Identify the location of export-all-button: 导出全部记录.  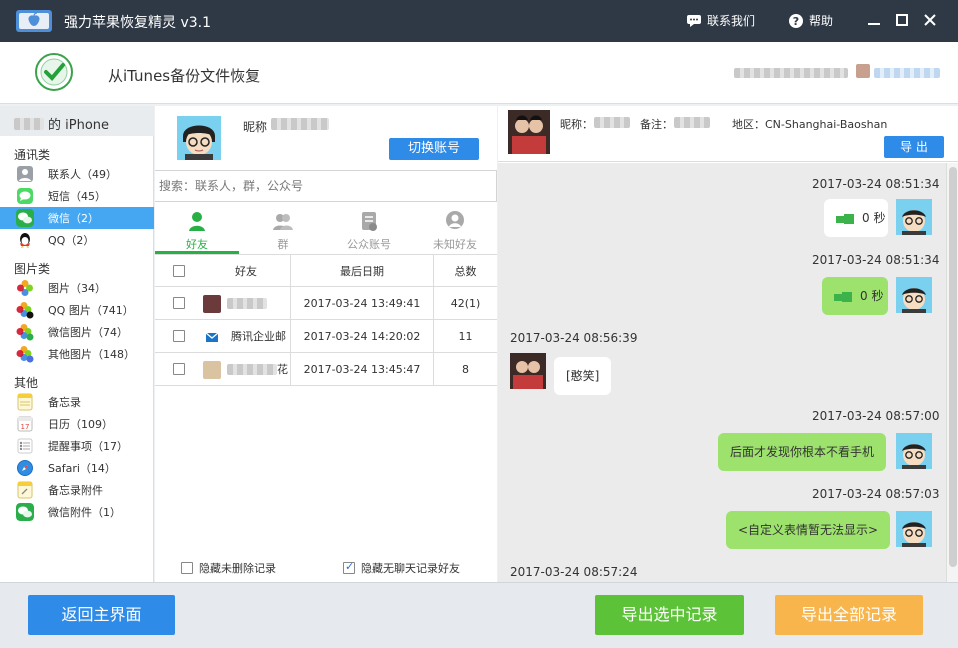
(849, 615).